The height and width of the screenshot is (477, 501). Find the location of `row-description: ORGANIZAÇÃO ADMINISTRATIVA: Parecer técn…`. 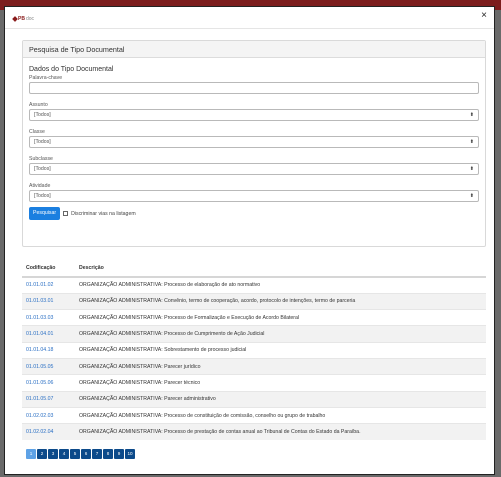

row-description: ORGANIZAÇÃO ADMINISTRATIVA: Parecer técn… is located at coordinates (280, 383).